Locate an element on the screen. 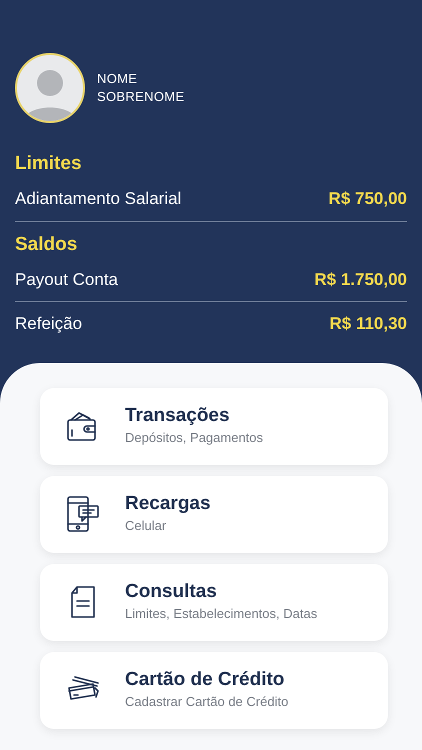 Image resolution: width=422 pixels, height=750 pixels. menu-card: Transações Depósitos, Pagamentos is located at coordinates (214, 426).